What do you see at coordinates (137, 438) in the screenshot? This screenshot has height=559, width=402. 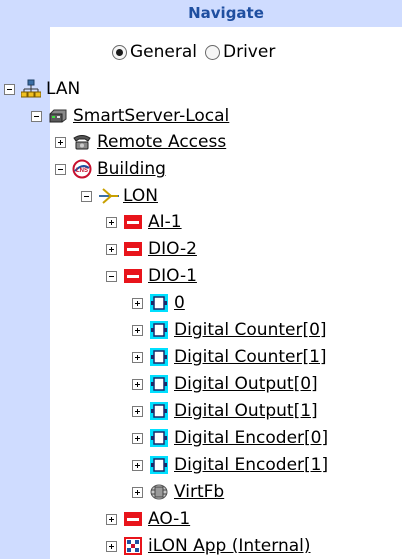 I see `digital-encoder-0-expand-toggle` at bounding box center [137, 438].